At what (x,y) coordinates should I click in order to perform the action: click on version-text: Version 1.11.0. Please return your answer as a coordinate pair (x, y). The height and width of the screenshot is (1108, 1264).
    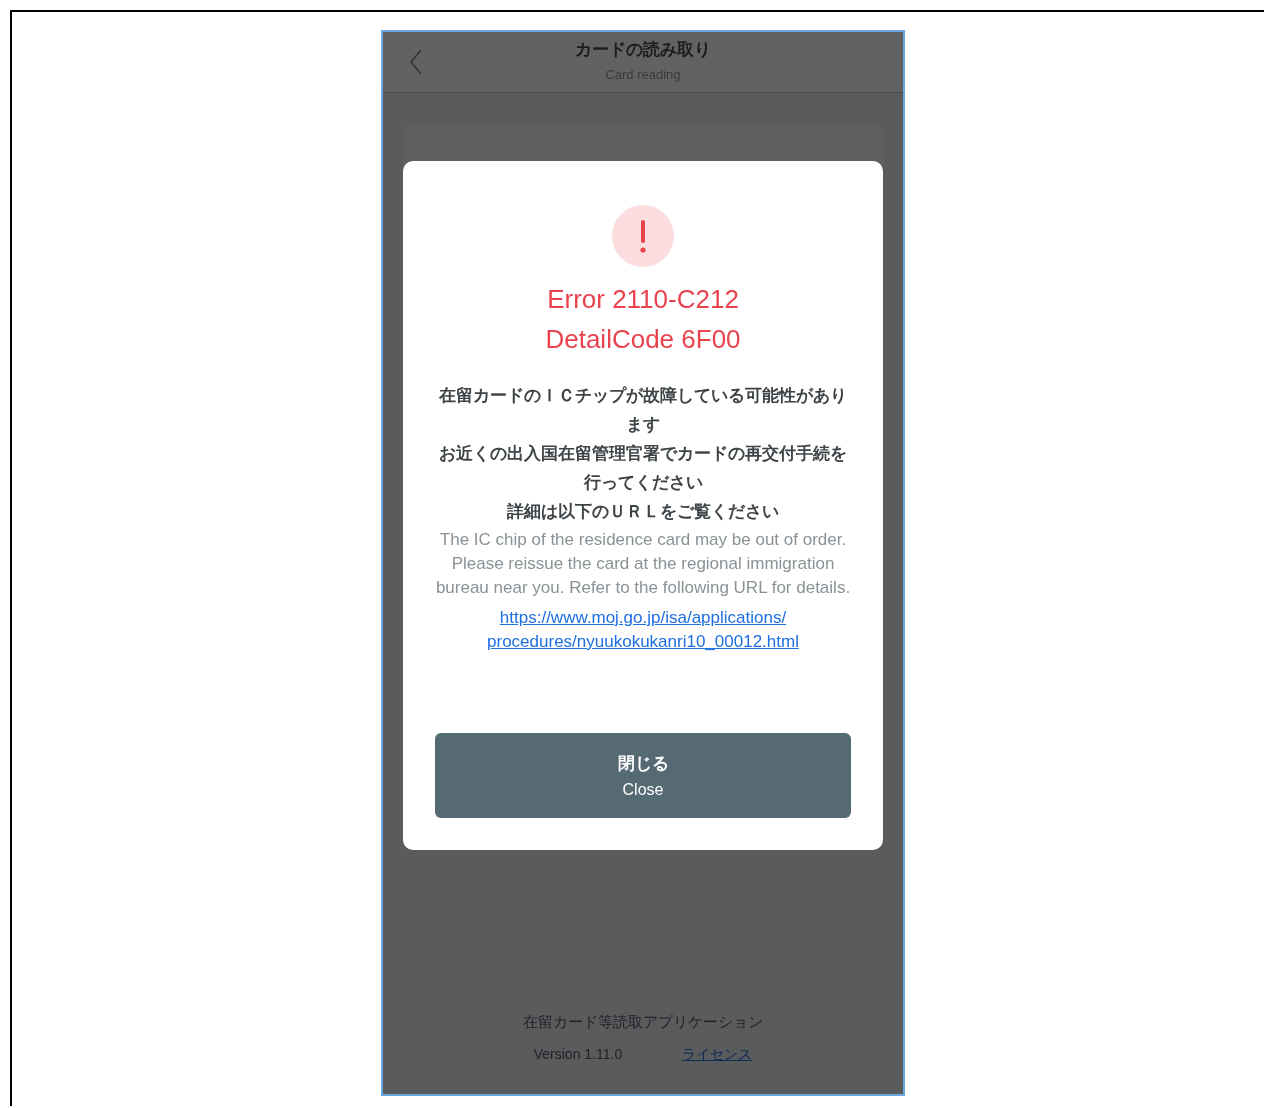
    Looking at the image, I should click on (578, 1055).